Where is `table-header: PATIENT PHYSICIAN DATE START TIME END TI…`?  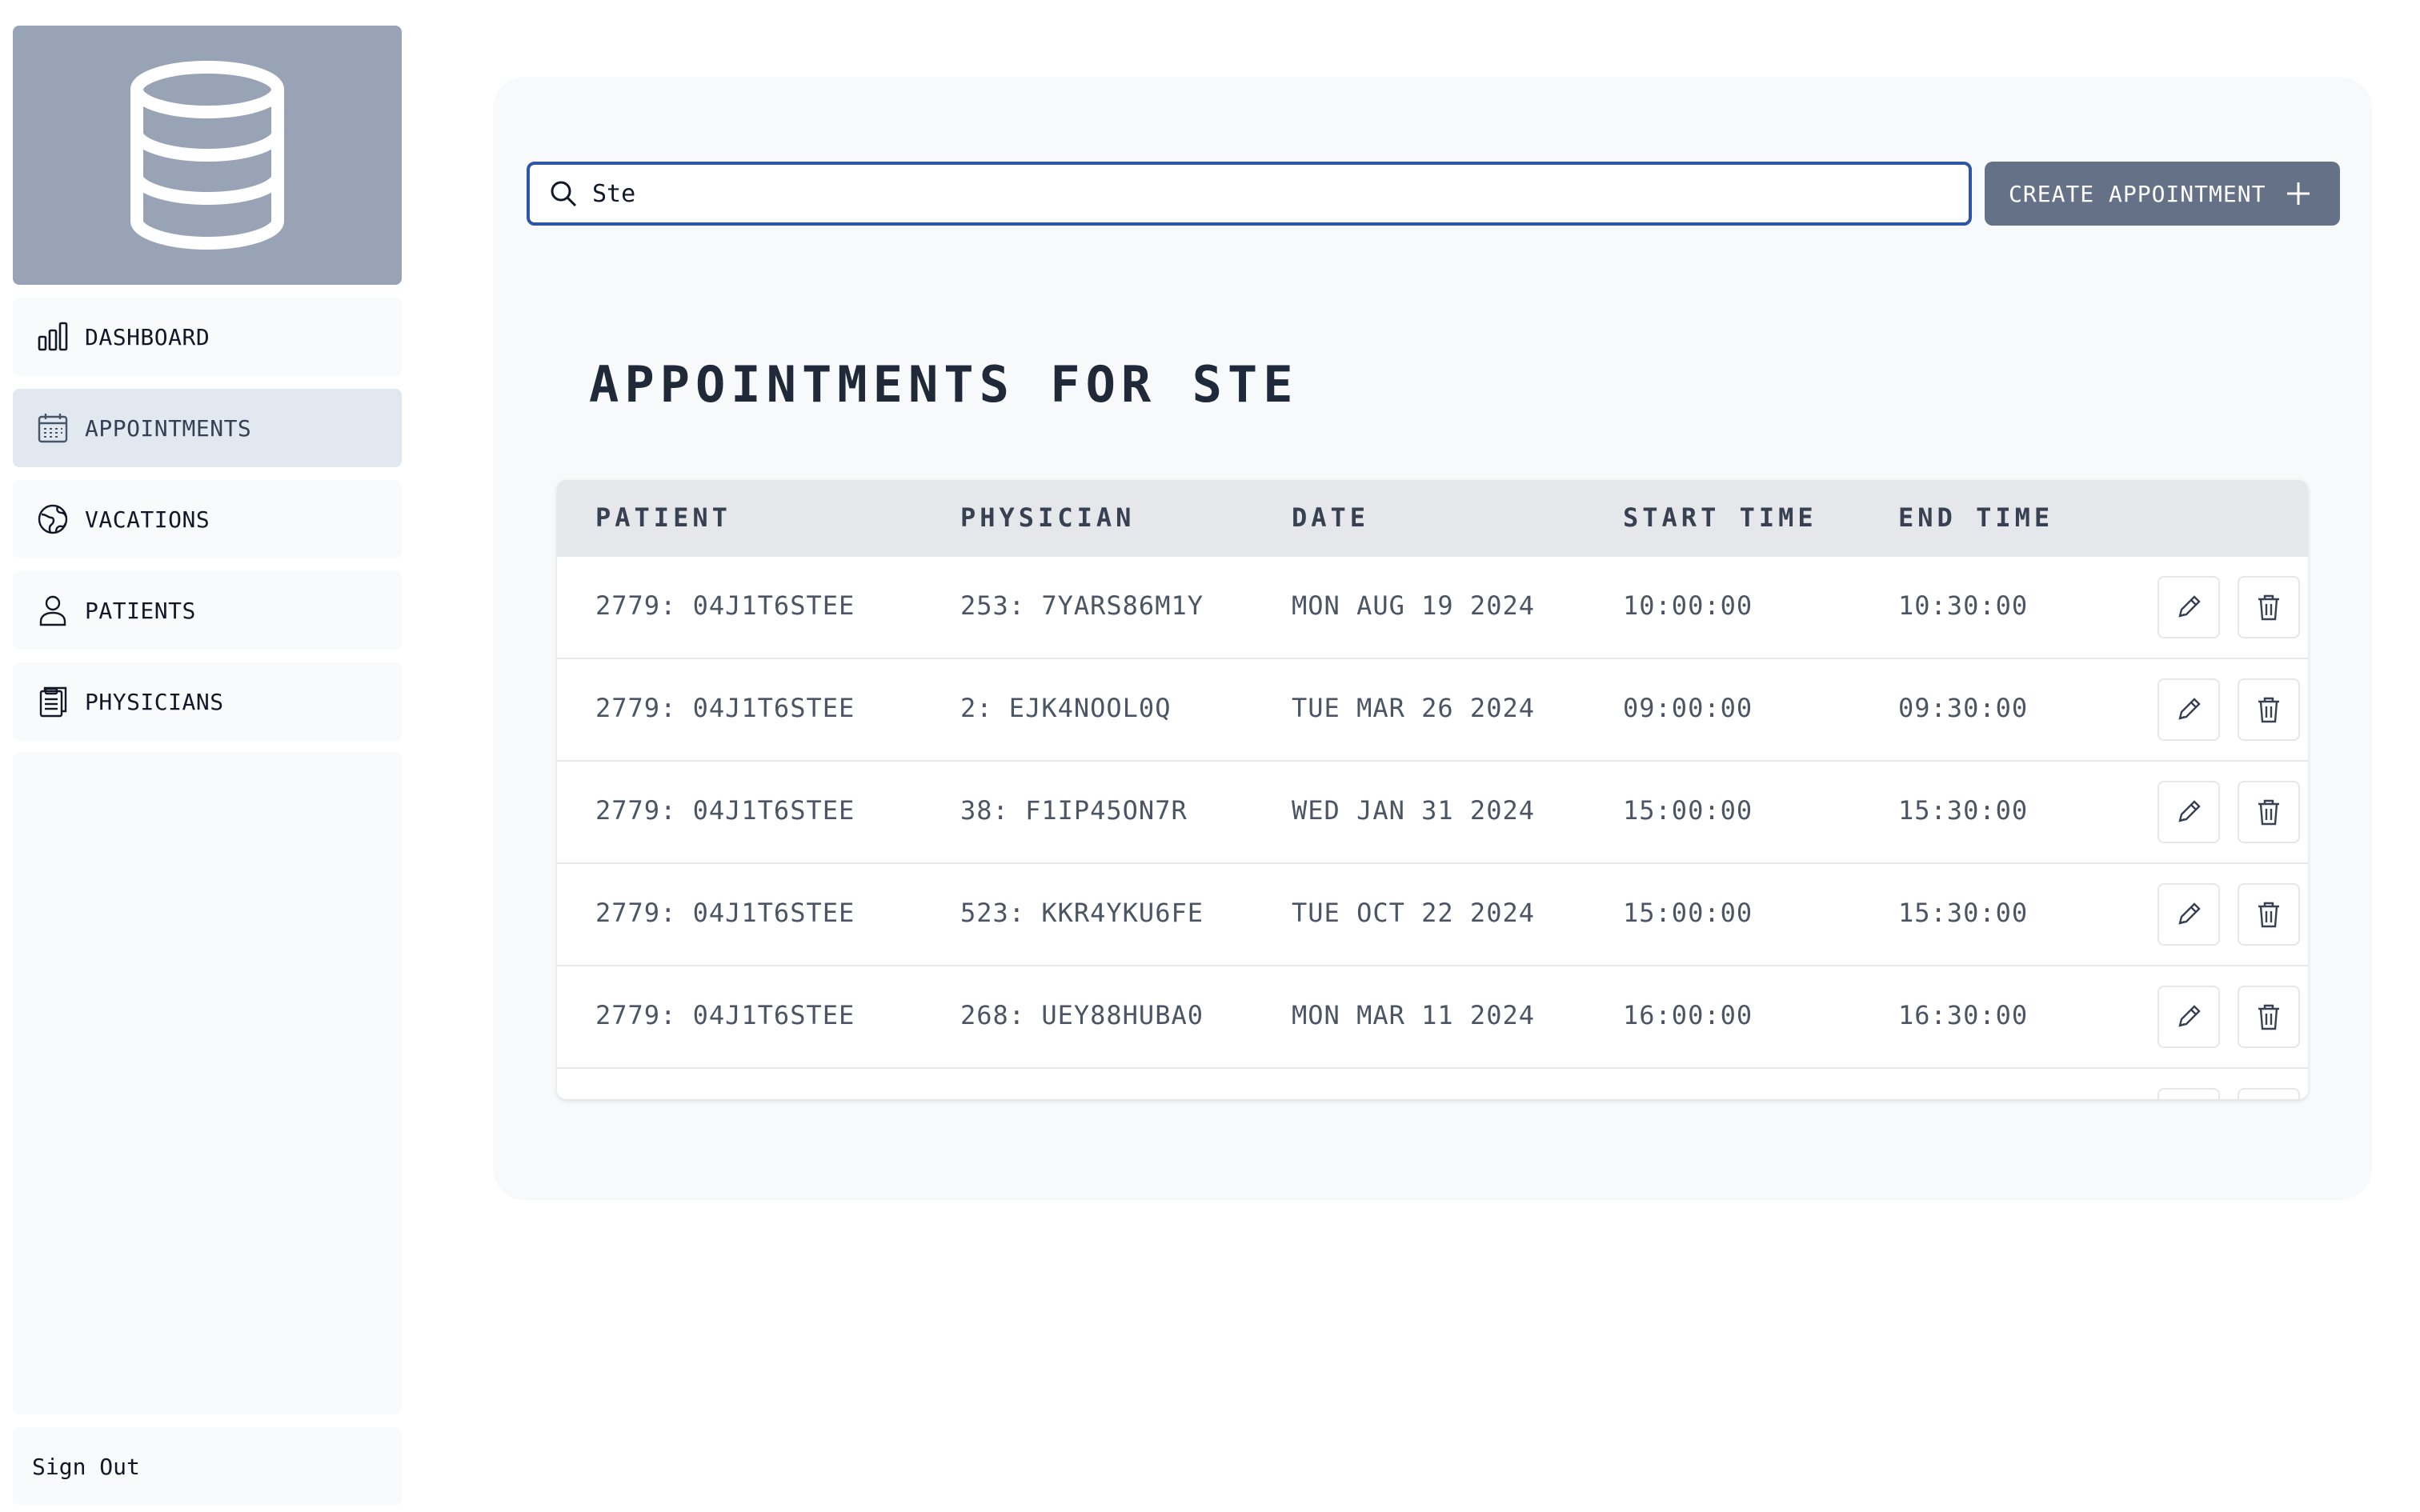
table-header: PATIENT PHYSICIAN DATE START TIME END TI… is located at coordinates (1432, 518).